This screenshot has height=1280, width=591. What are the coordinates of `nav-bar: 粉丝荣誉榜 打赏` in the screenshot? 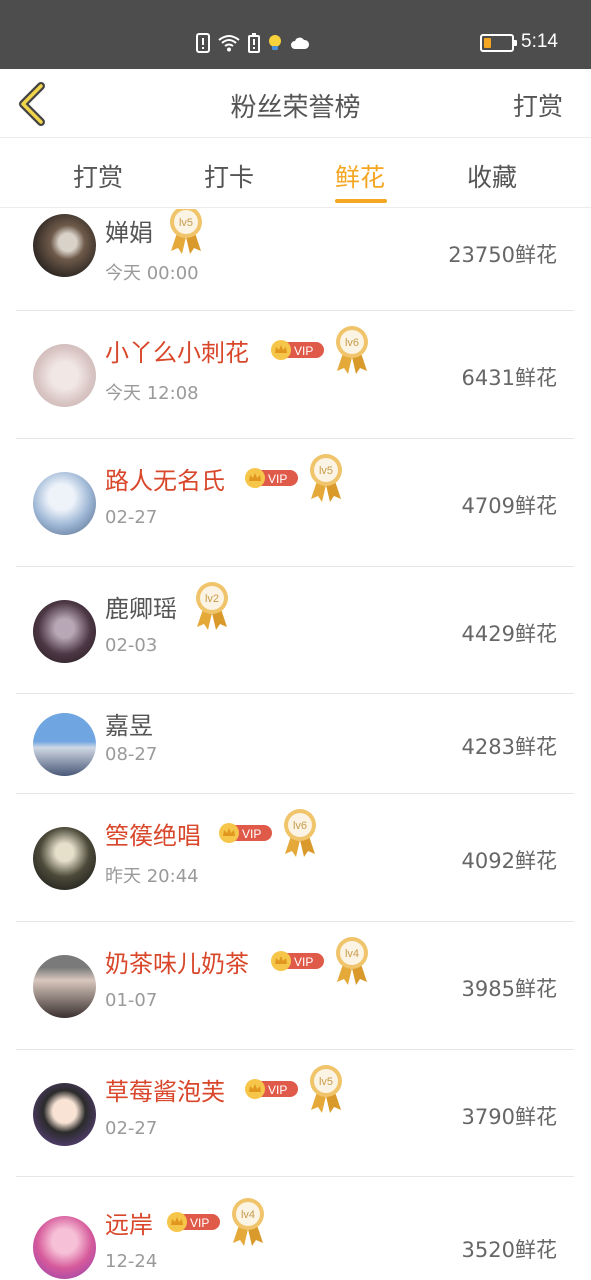 It's located at (295, 103).